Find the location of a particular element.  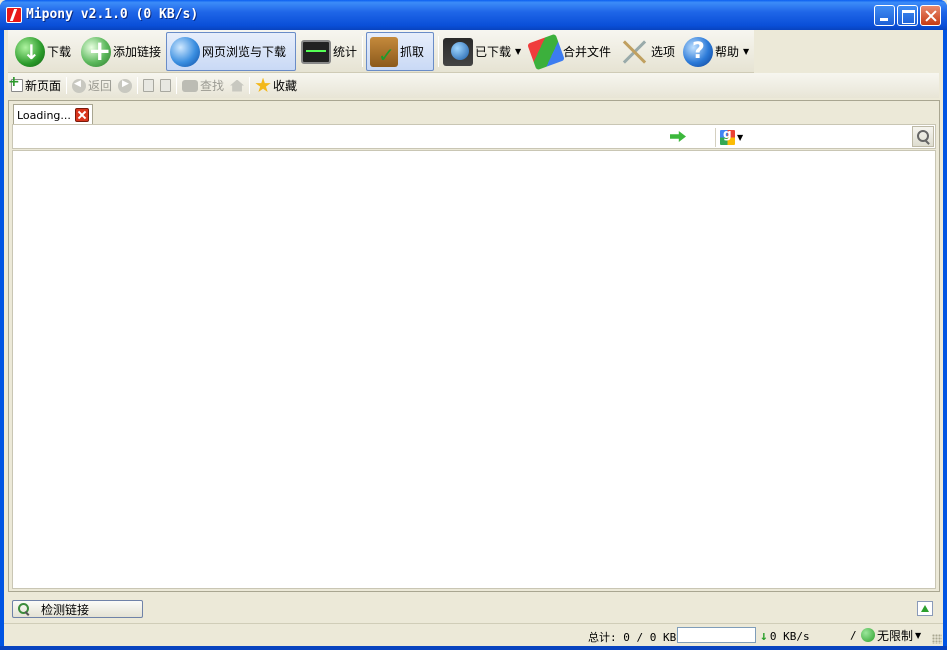

options-button: 选项 is located at coordinates (647, 51).